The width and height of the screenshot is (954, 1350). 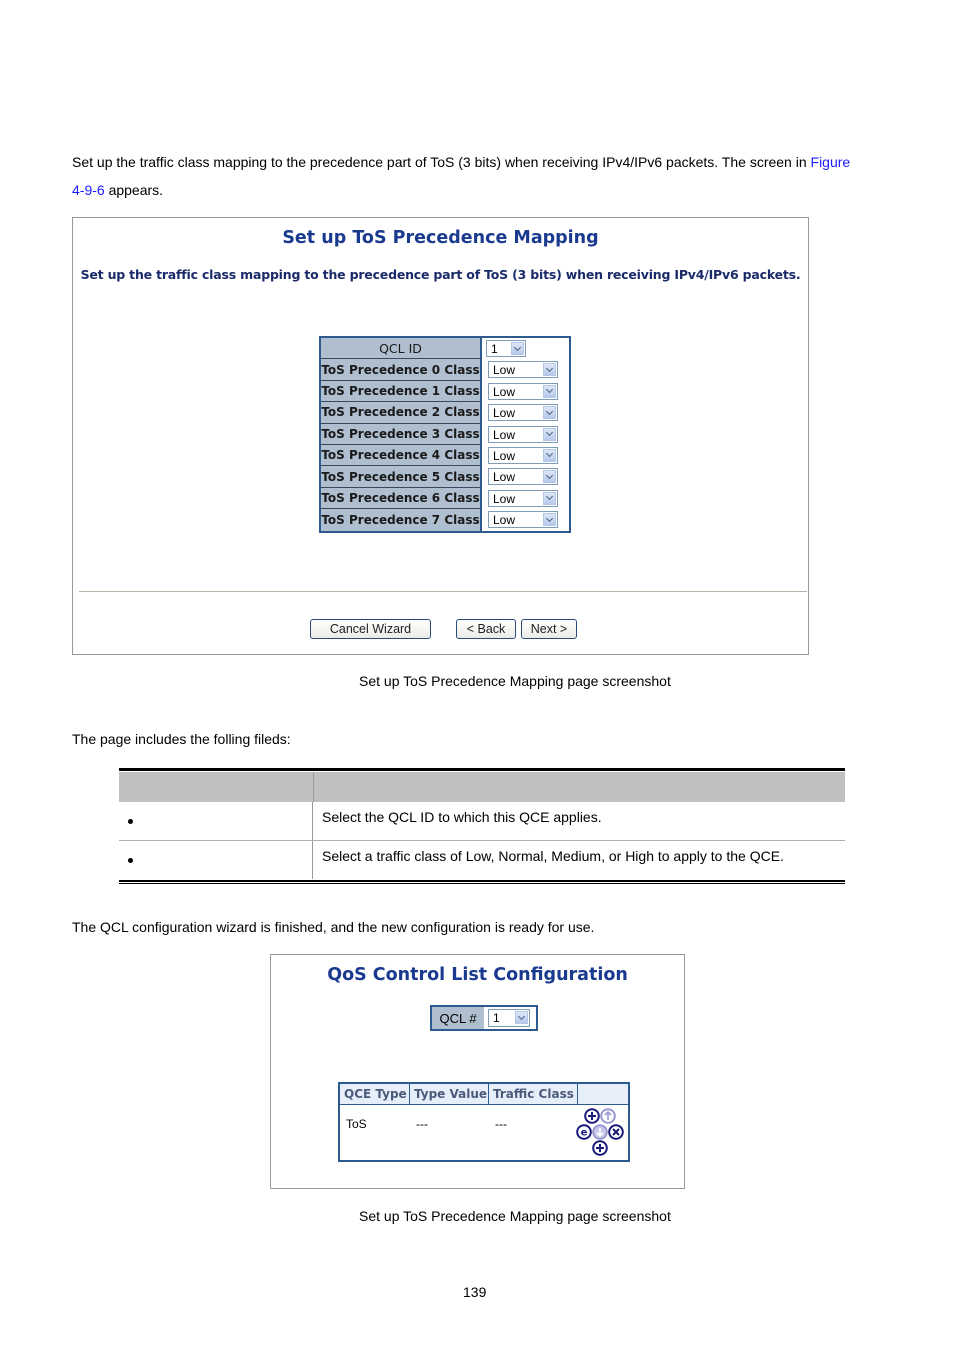 What do you see at coordinates (494, 349) in the screenshot?
I see `qcl-id-value: 1` at bounding box center [494, 349].